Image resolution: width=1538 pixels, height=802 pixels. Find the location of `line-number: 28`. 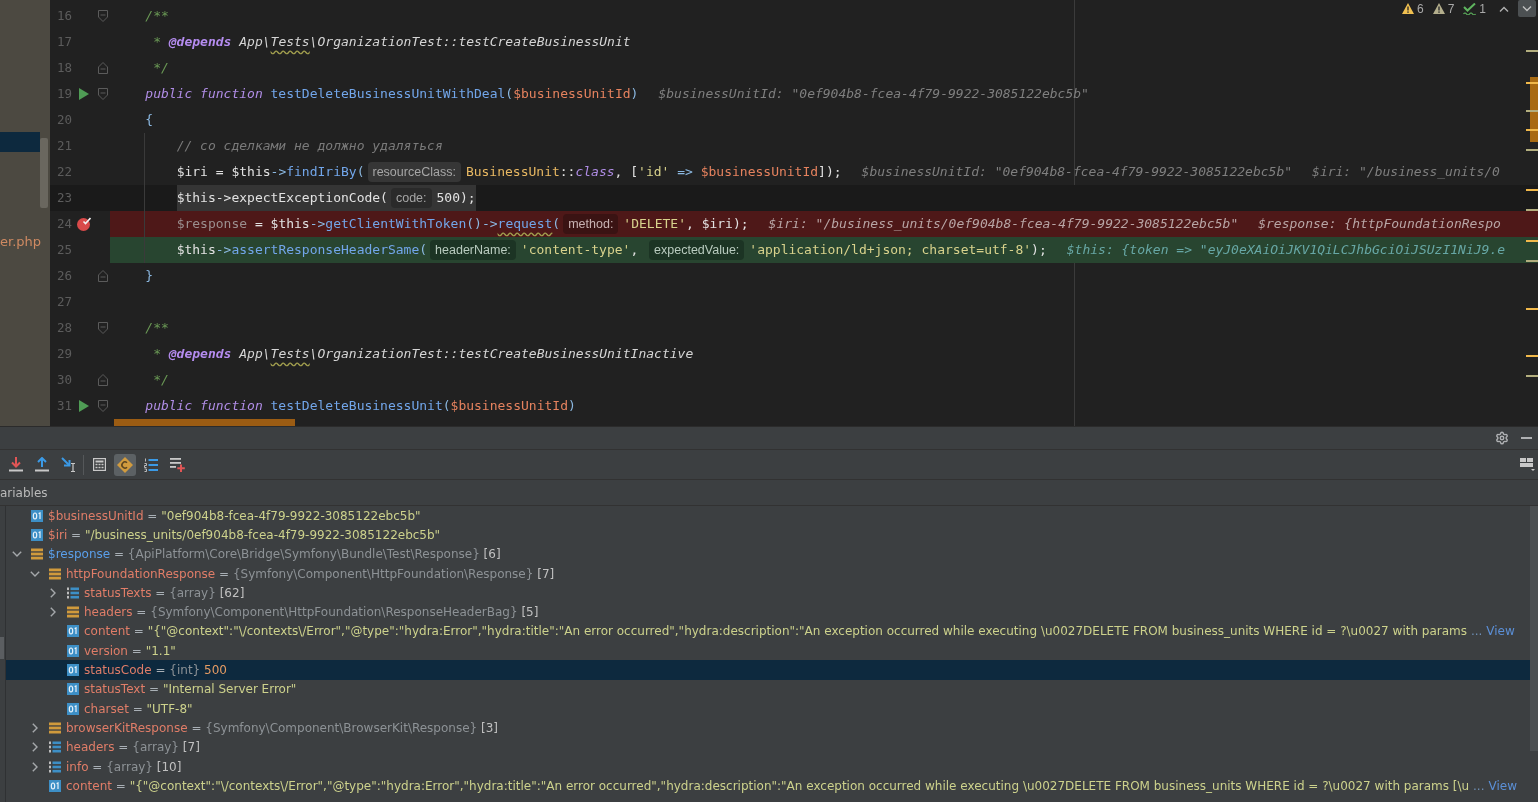

line-number: 28 is located at coordinates (63, 327).